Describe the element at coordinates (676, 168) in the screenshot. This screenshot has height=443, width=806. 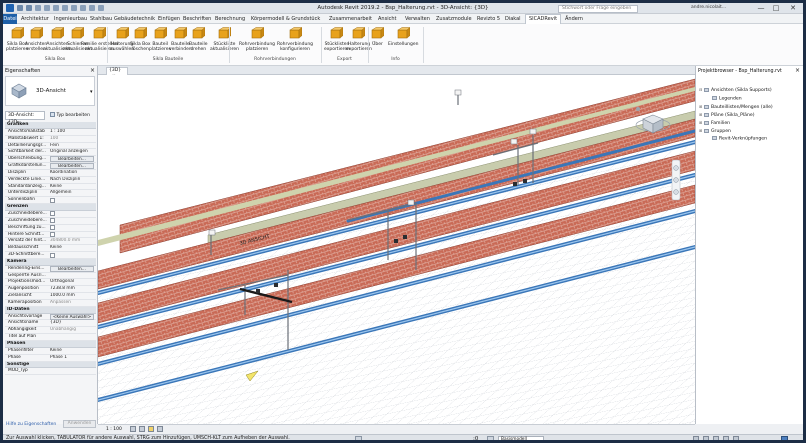
I see `steering-wheel-icon` at that location.